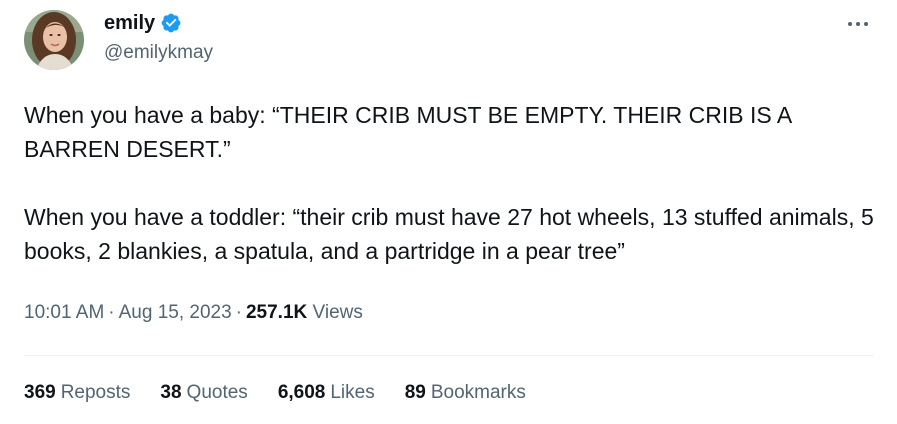 The width and height of the screenshot is (897, 424). What do you see at coordinates (415, 392) in the screenshot?
I see `stat-count: 89` at bounding box center [415, 392].